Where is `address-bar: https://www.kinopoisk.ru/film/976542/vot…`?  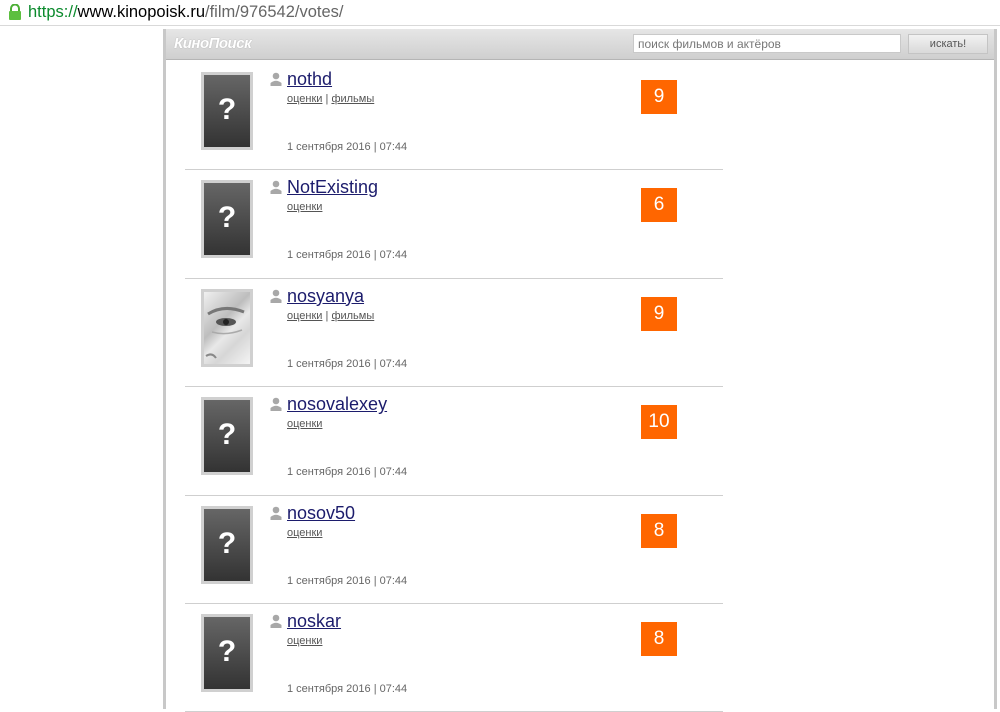 address-bar: https://www.kinopoisk.ru/film/976542/vot… is located at coordinates (500, 13).